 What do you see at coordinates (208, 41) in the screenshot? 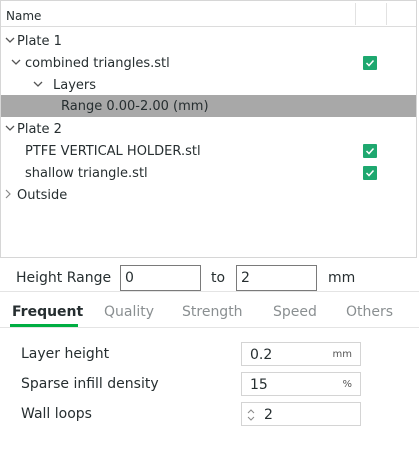
I see `tree-row-plate-1: Plate 1` at bounding box center [208, 41].